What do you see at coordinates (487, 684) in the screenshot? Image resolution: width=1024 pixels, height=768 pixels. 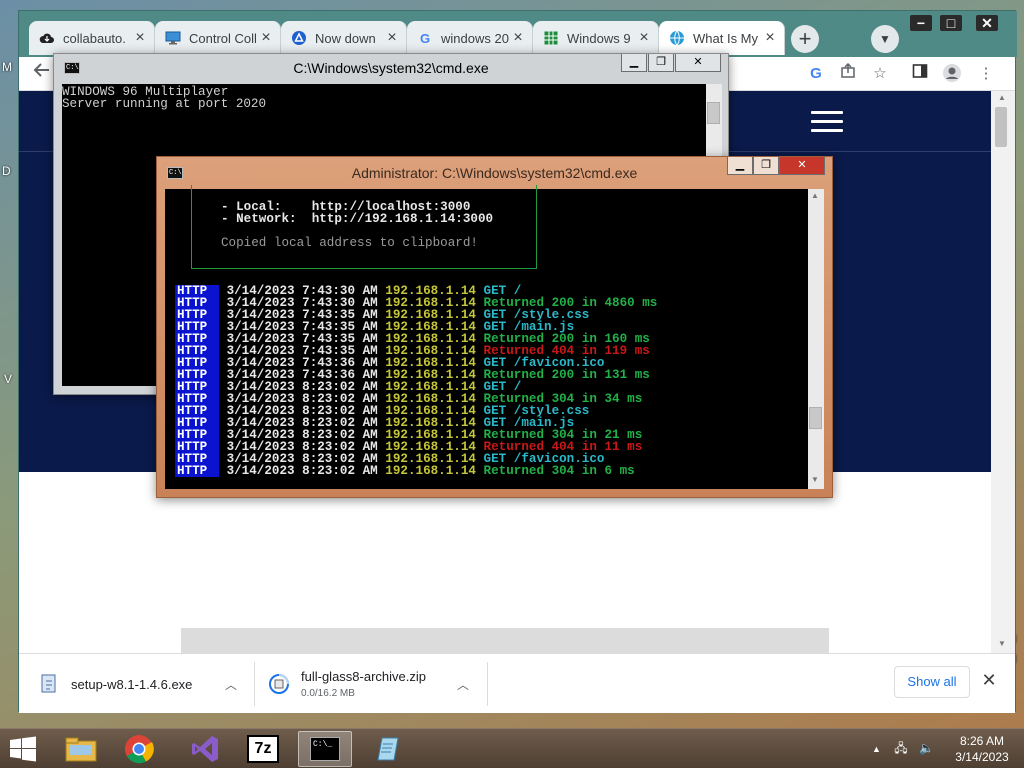 I see `divider` at bounding box center [487, 684].